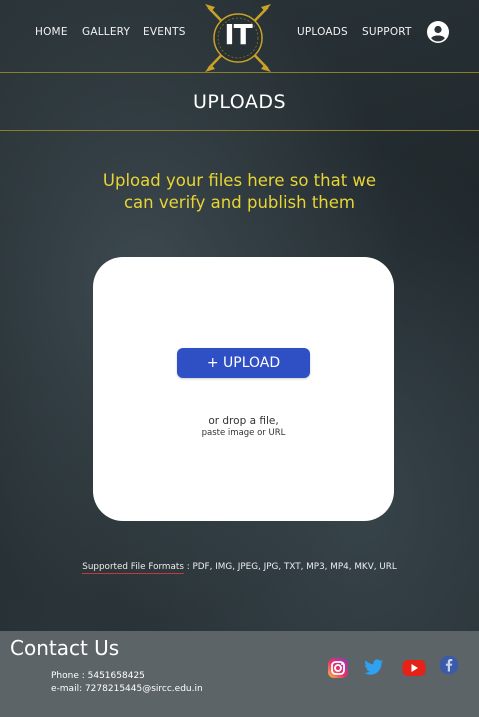  Describe the element at coordinates (243, 421) in the screenshot. I see `drop-file-text: or drop a file,` at that location.